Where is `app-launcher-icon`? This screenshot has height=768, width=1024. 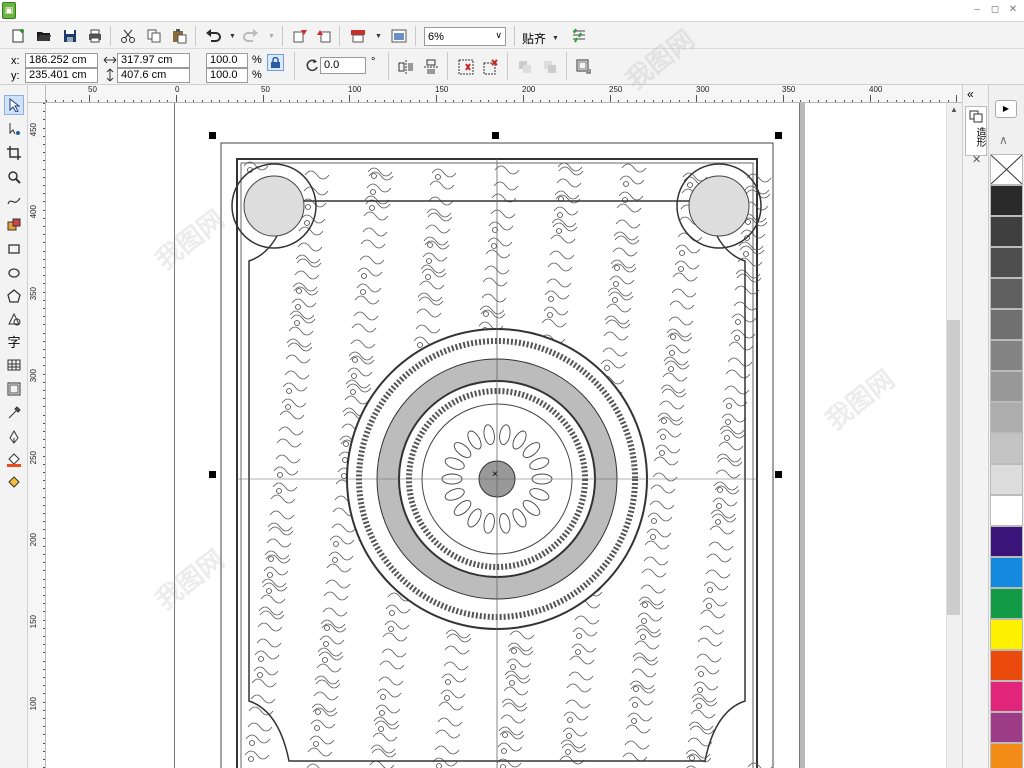
app-launcher-icon is located at coordinates (399, 36).